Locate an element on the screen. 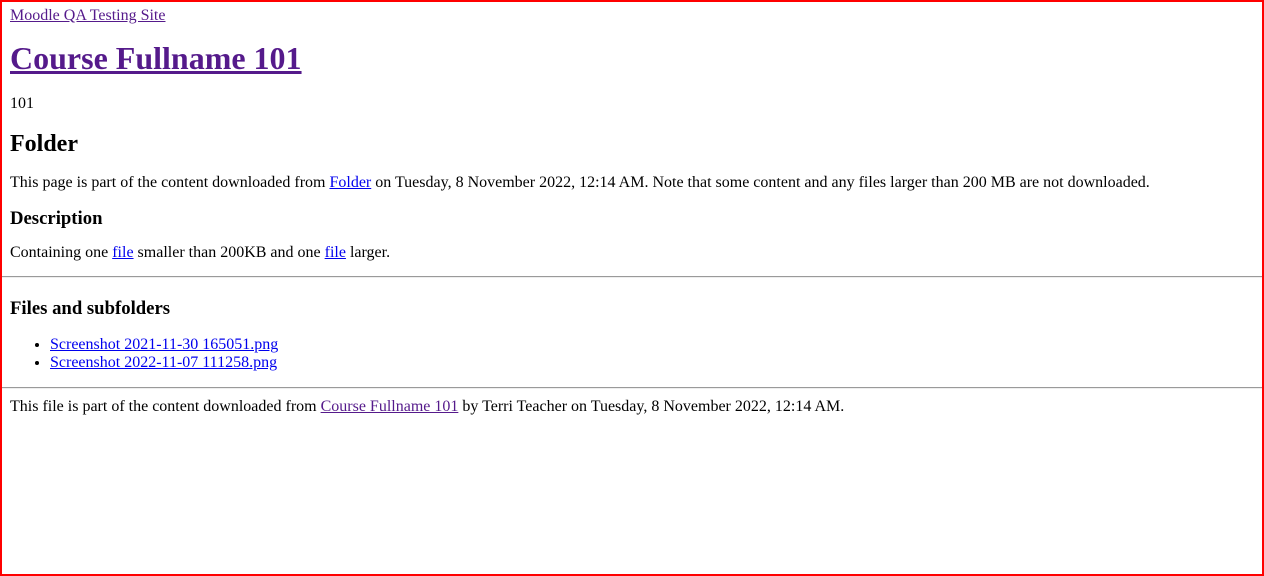  footer-course-link: Course Fullname 101 is located at coordinates (390, 406).